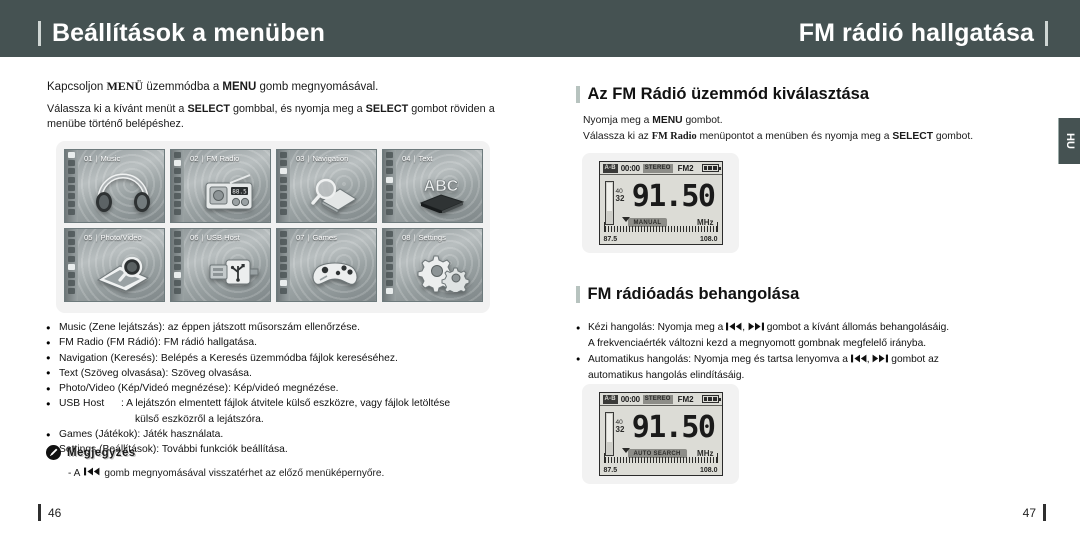 This screenshot has height=539, width=1080. I want to click on tile-label-usb-host: 06 | USB Host, so click(215, 237).